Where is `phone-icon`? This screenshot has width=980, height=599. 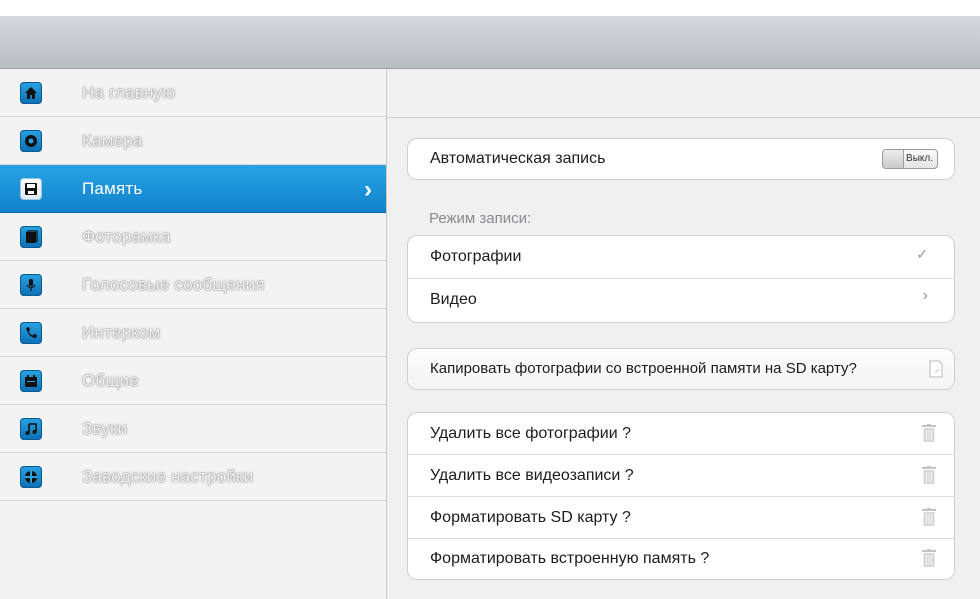
phone-icon is located at coordinates (31, 333).